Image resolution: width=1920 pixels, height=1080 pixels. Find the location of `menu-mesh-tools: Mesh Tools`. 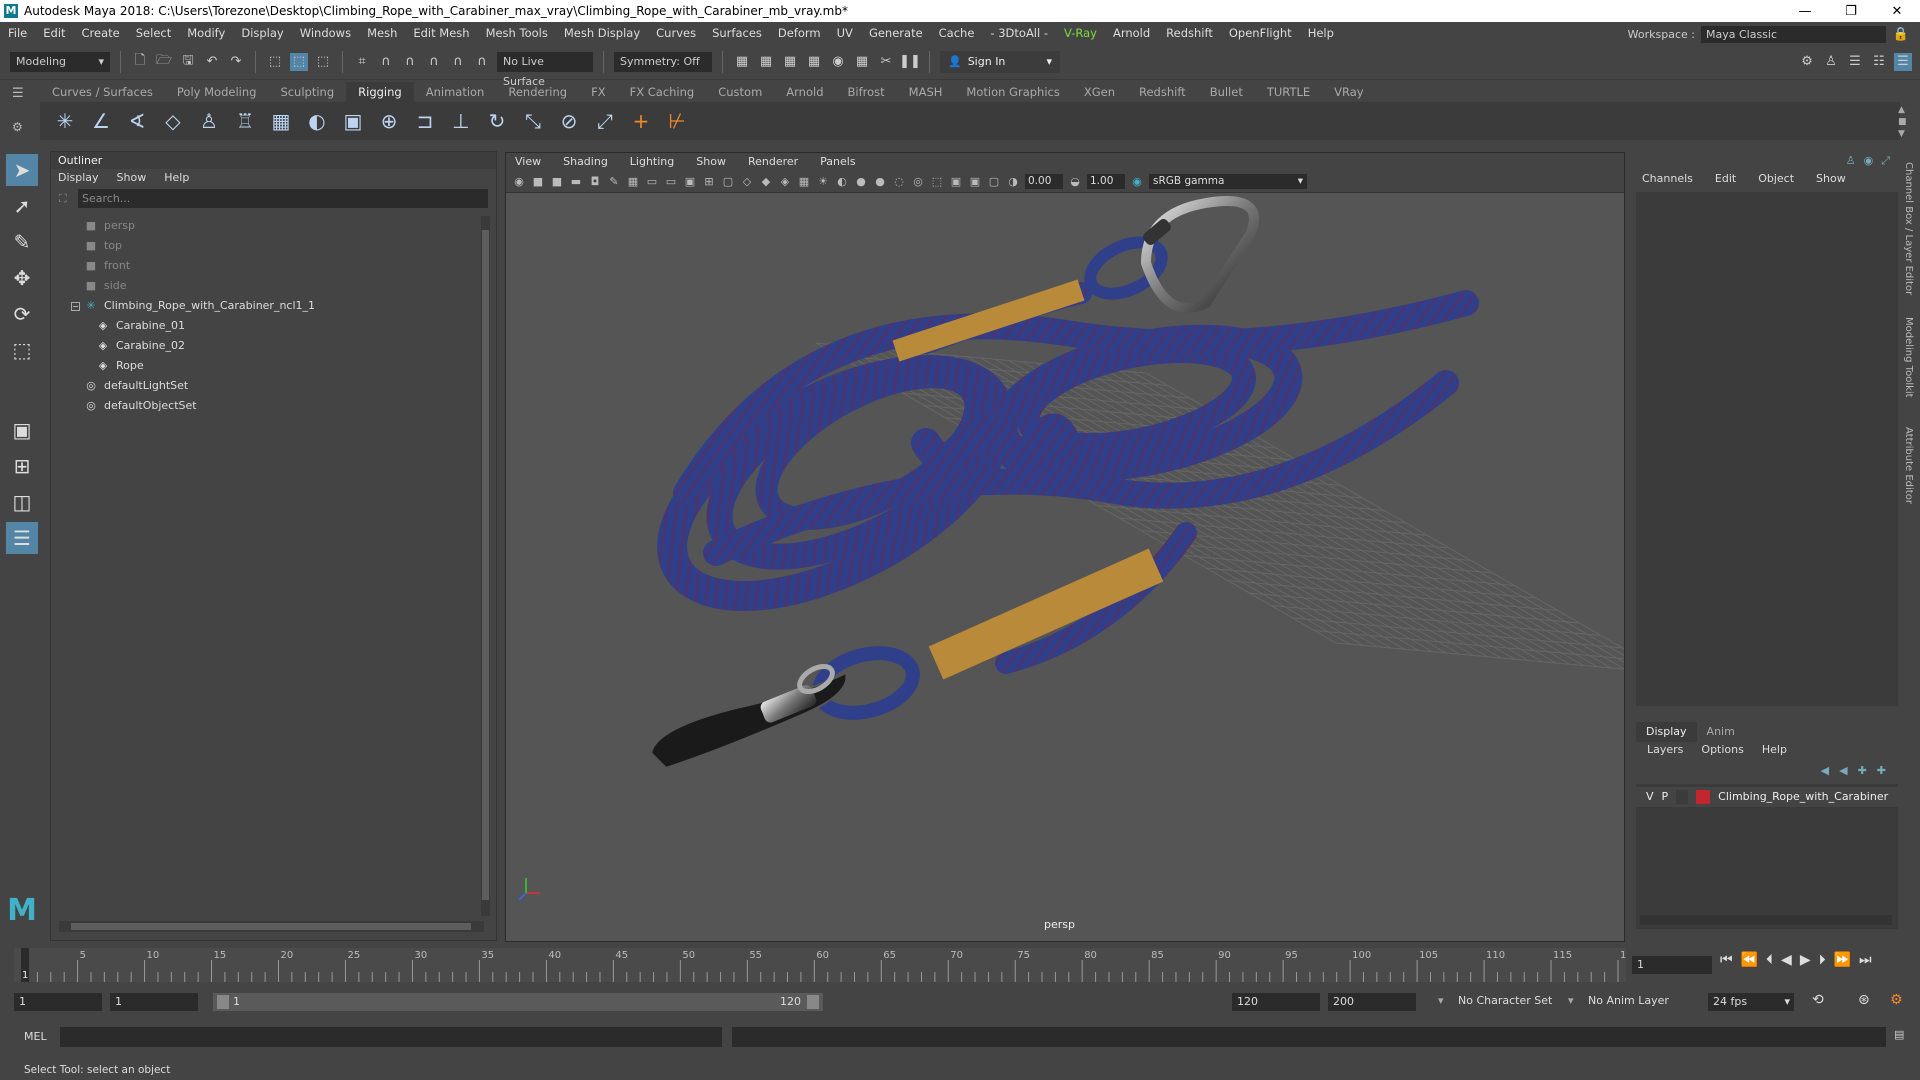

menu-mesh-tools: Mesh Tools is located at coordinates (517, 33).